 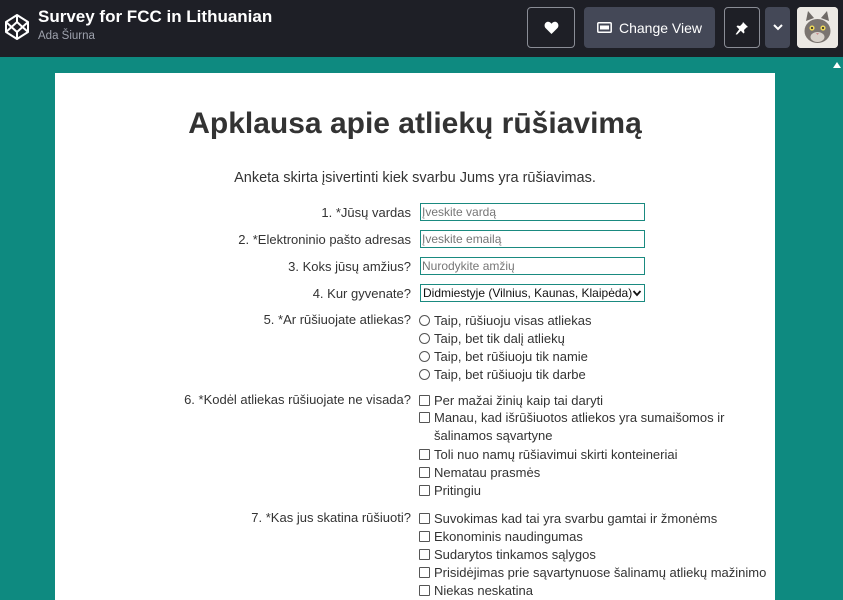 What do you see at coordinates (349, 266) in the screenshot?
I see `question-3-label: 3. Koks jūsų amžius?` at bounding box center [349, 266].